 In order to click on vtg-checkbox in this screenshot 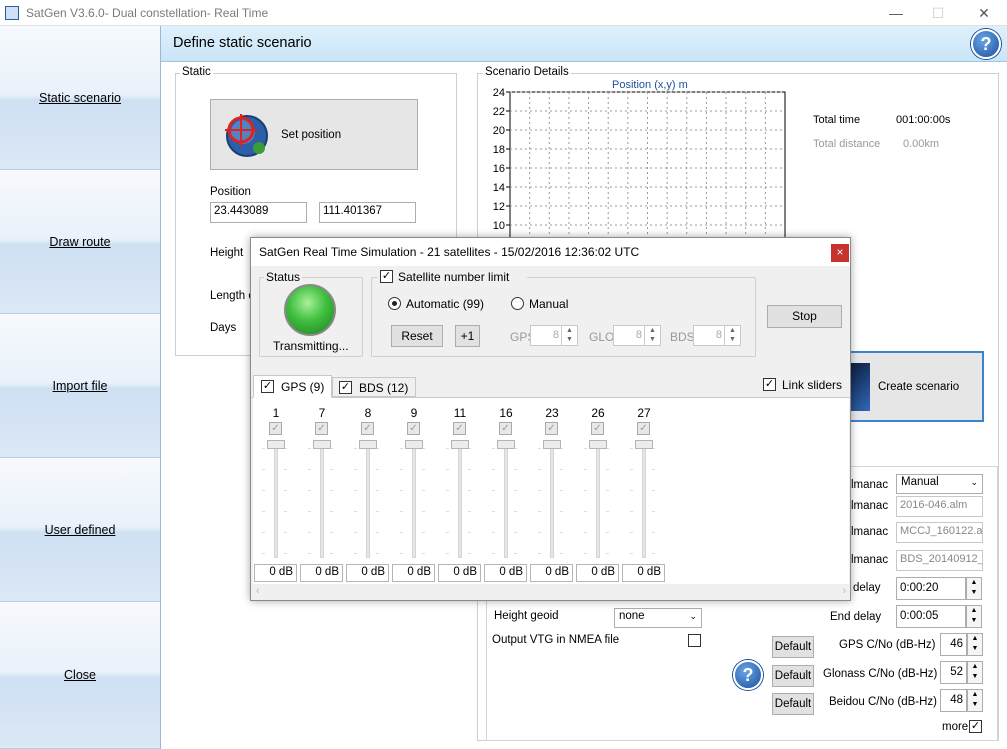, I will do `click(694, 640)`.